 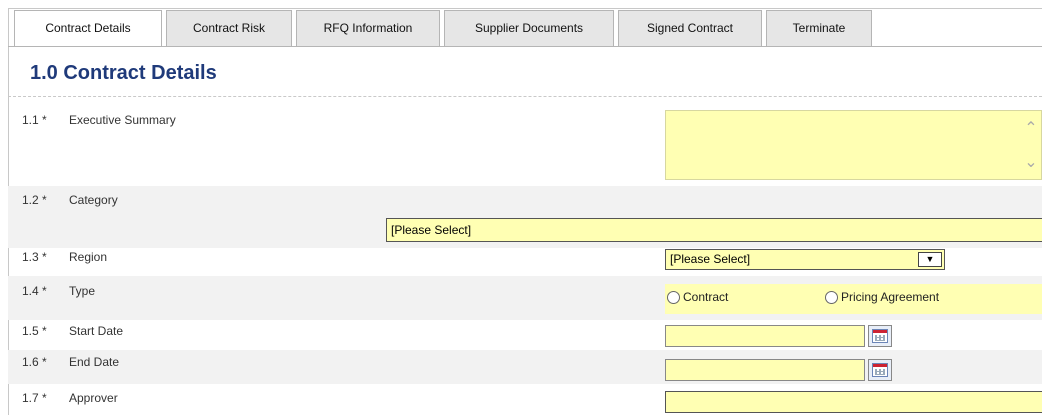 I want to click on radio-label: Pricing Agreement, so click(x=890, y=297).